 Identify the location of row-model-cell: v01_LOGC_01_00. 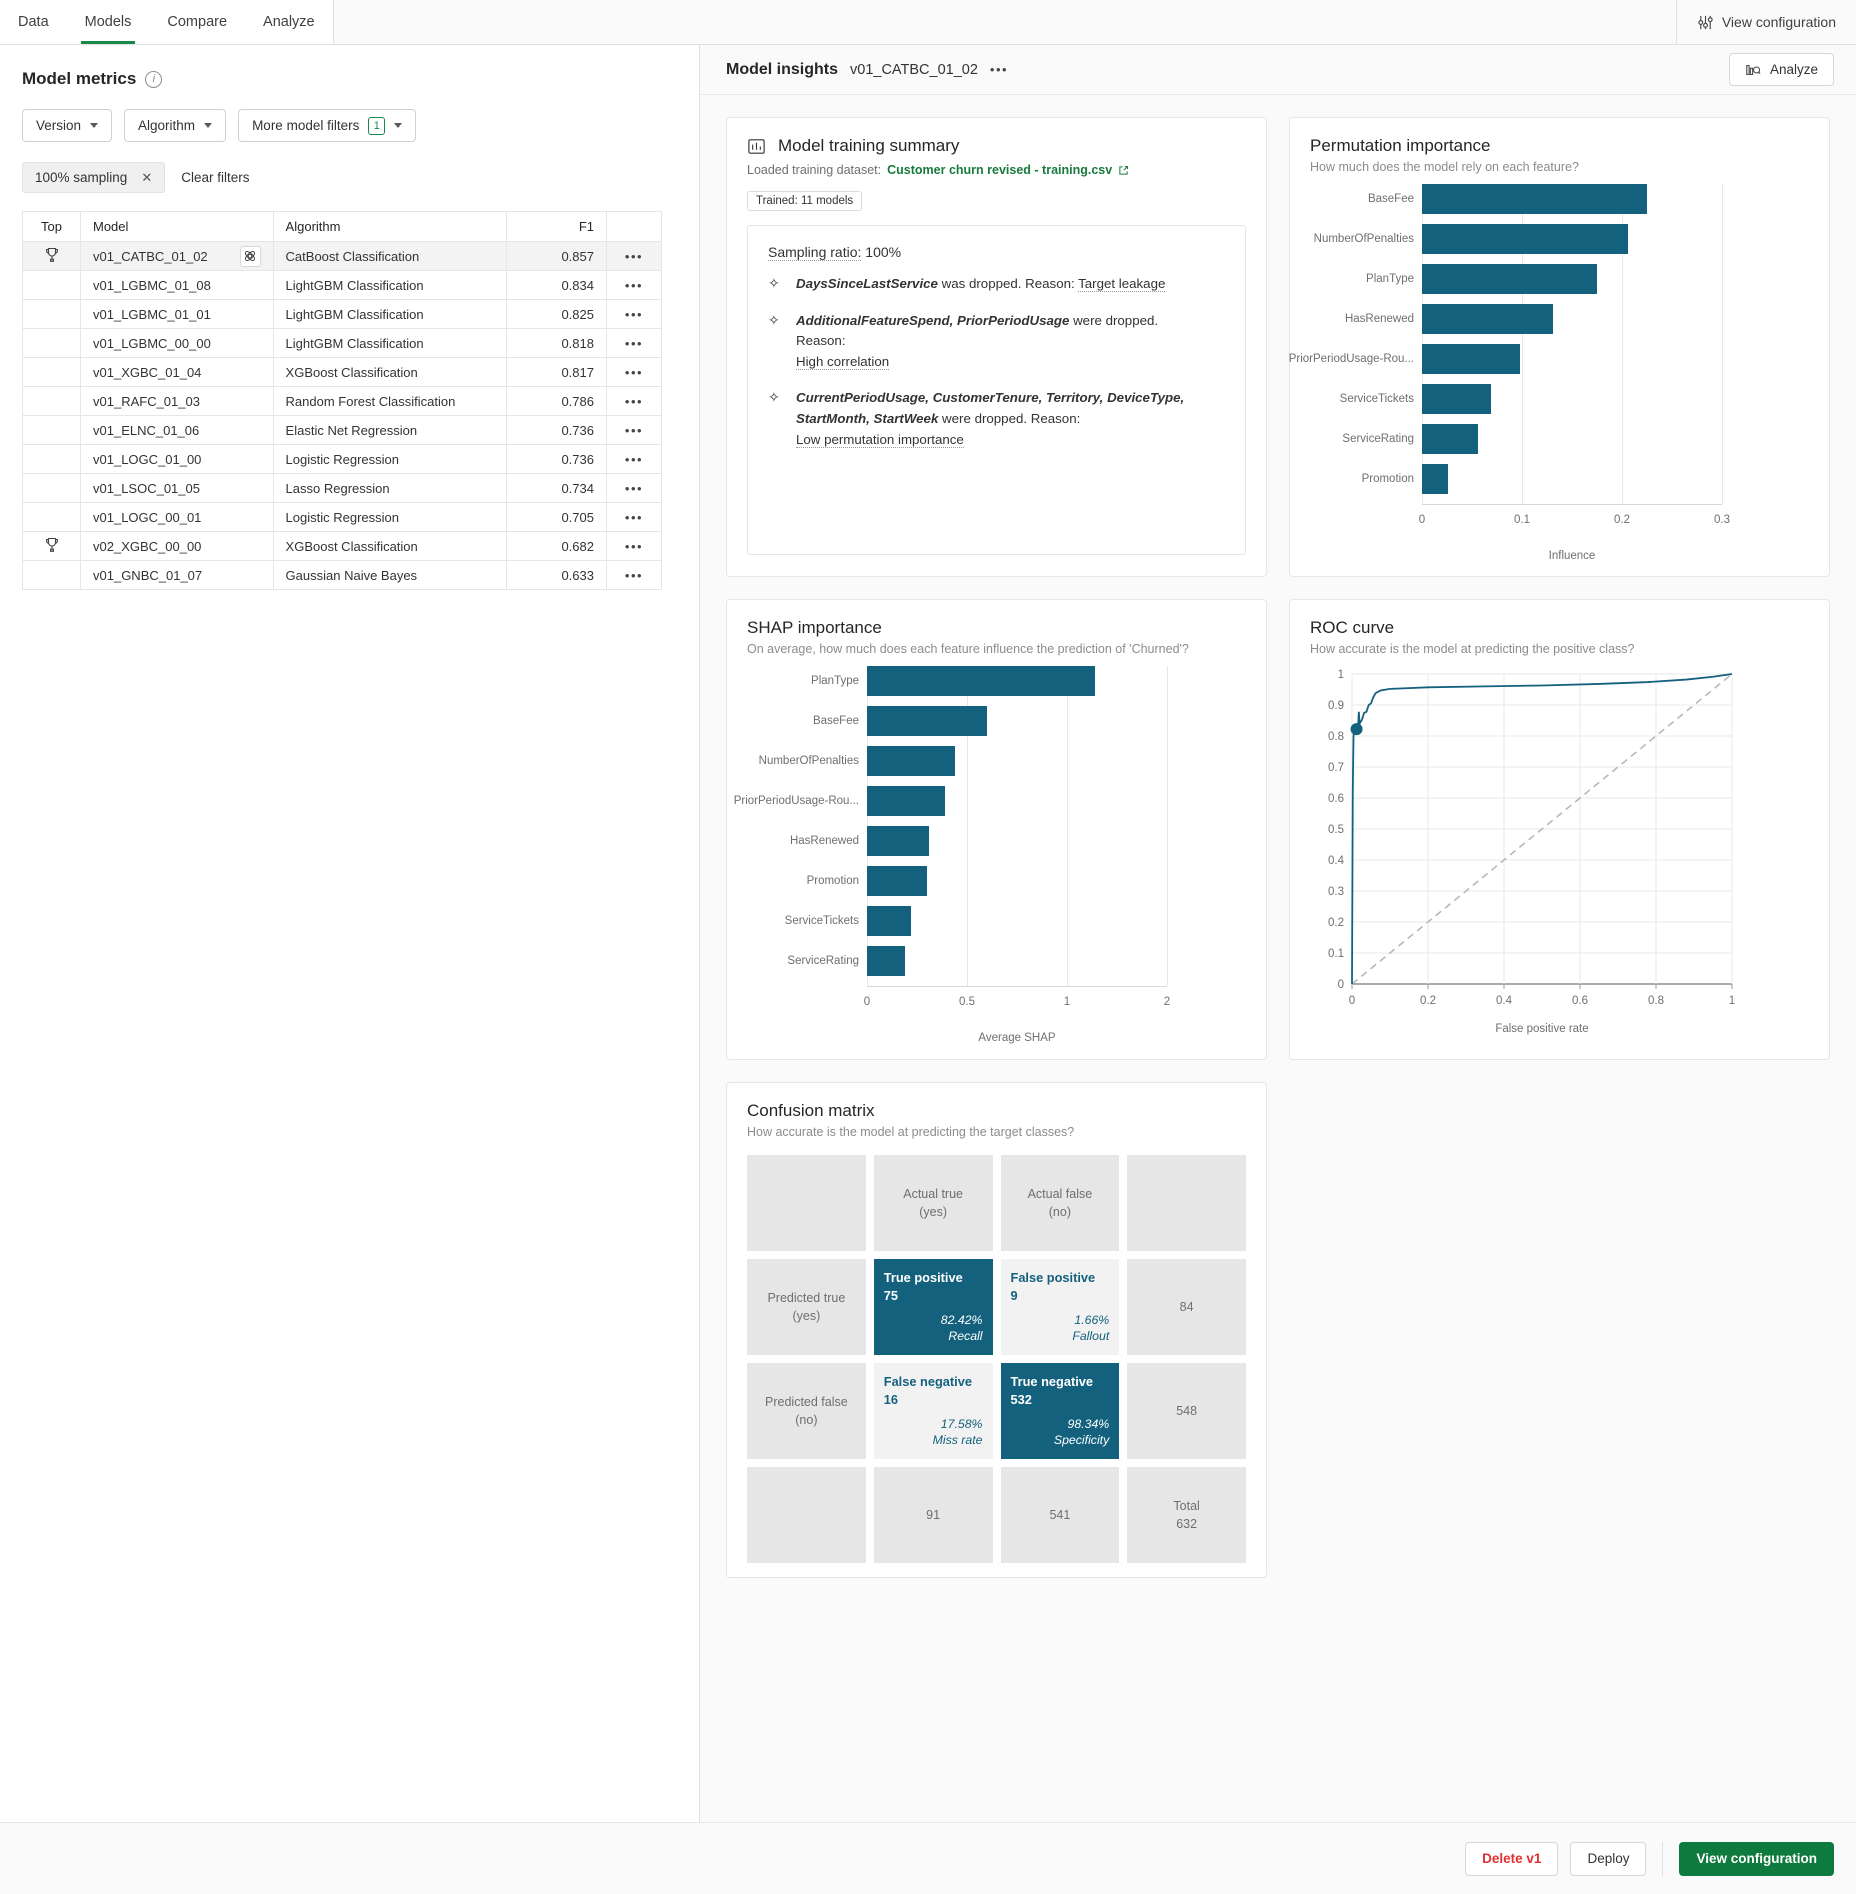
(177, 459).